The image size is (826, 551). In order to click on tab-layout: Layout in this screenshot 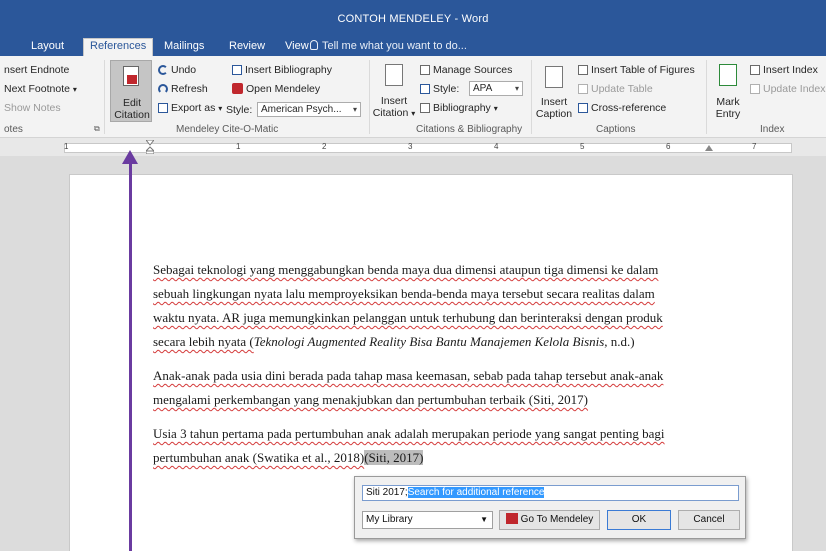, I will do `click(47, 47)`.